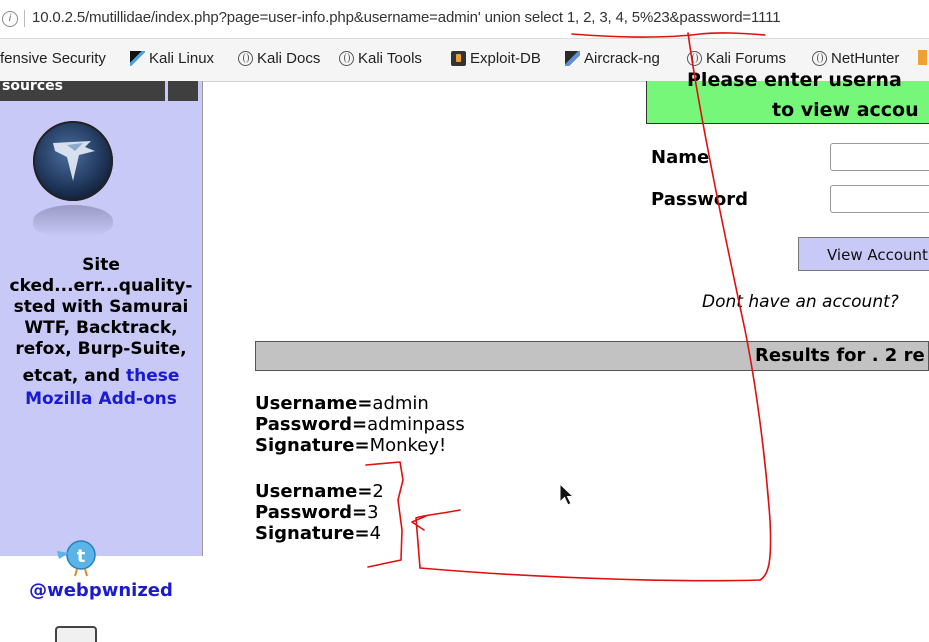  I want to click on owasp-logo-icon, so click(73, 161).